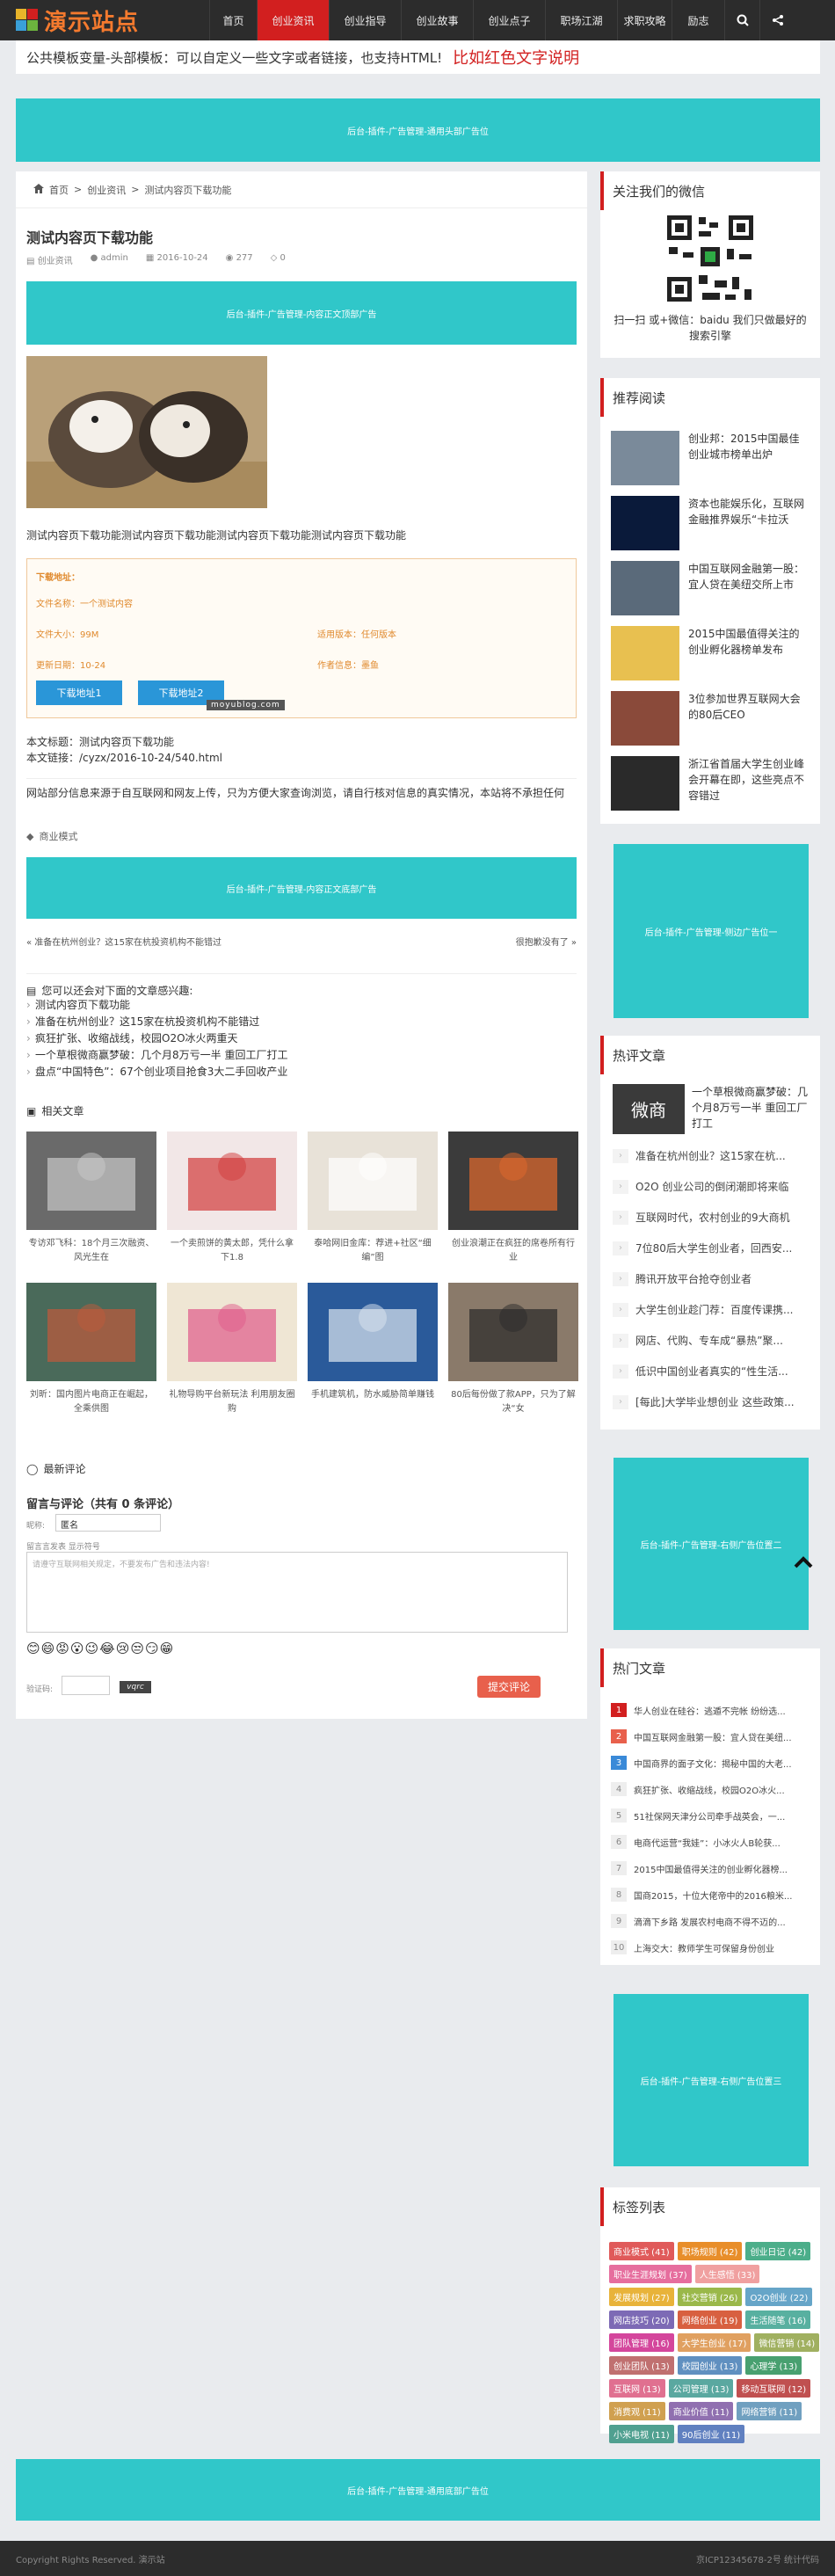 The image size is (835, 2576). Describe the element at coordinates (100, 1648) in the screenshot. I see `emoji-bar: 😊😄😡😮😉😂😢😒😏😁` at that location.